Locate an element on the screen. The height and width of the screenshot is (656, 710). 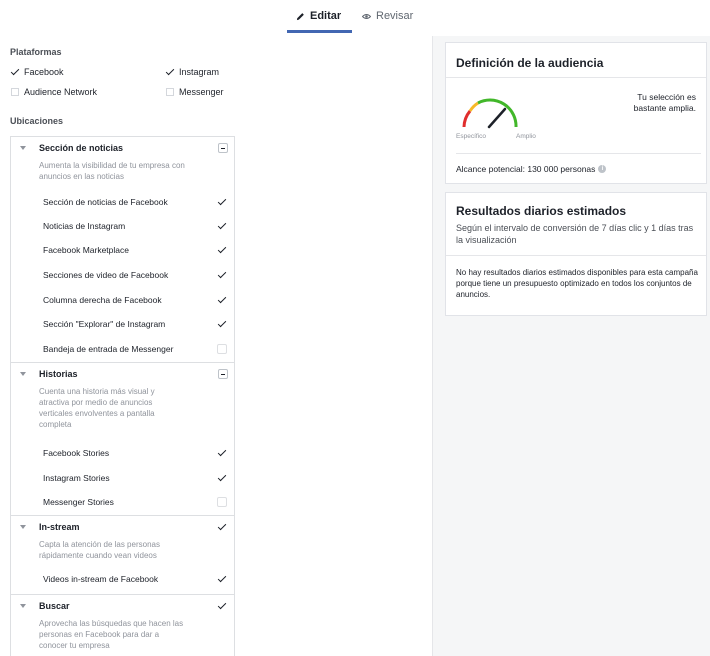
top-tabs: Editar Revisar is located at coordinates (355, 18).